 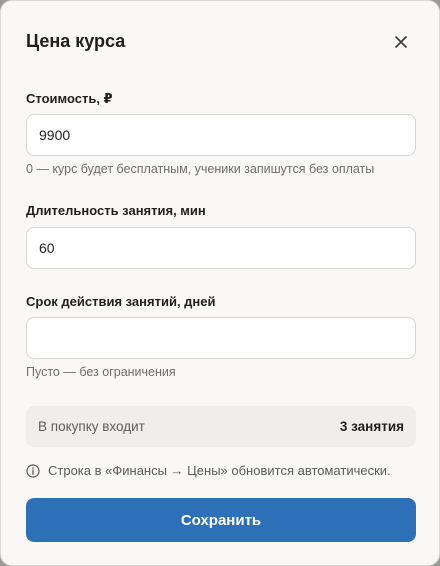 What do you see at coordinates (221, 248) in the screenshot?
I see `duration-input` at bounding box center [221, 248].